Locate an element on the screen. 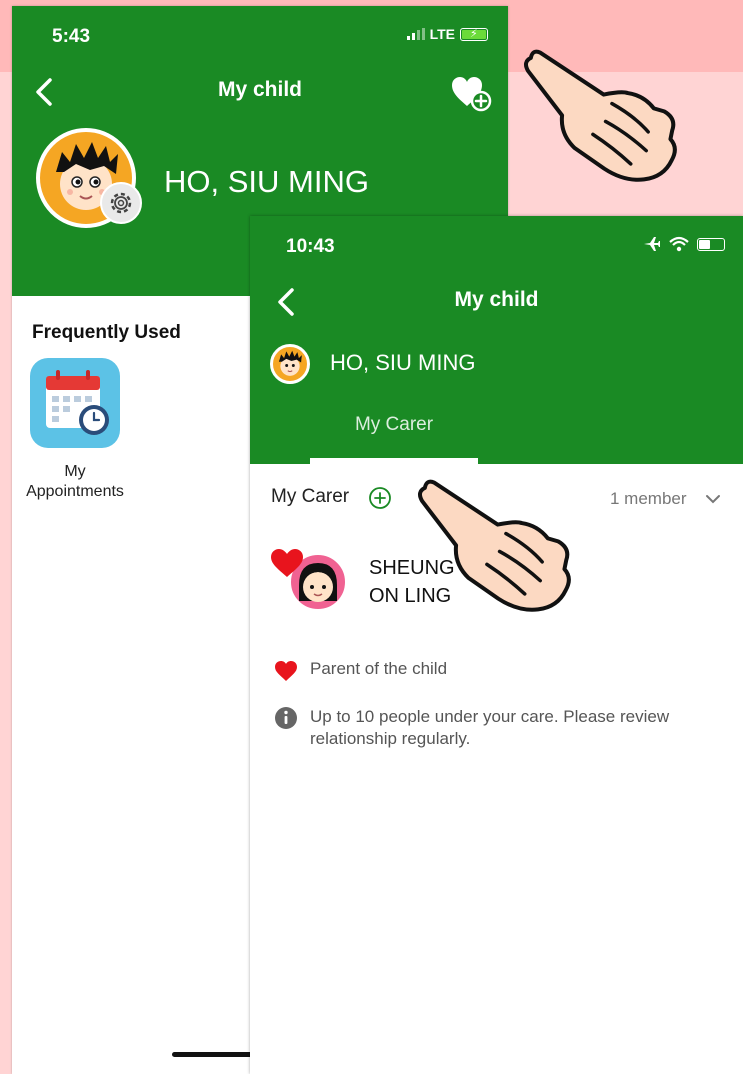 Image resolution: width=743 pixels, height=1074 pixels. status-bar-right: LTE ⚡ is located at coordinates (447, 34).